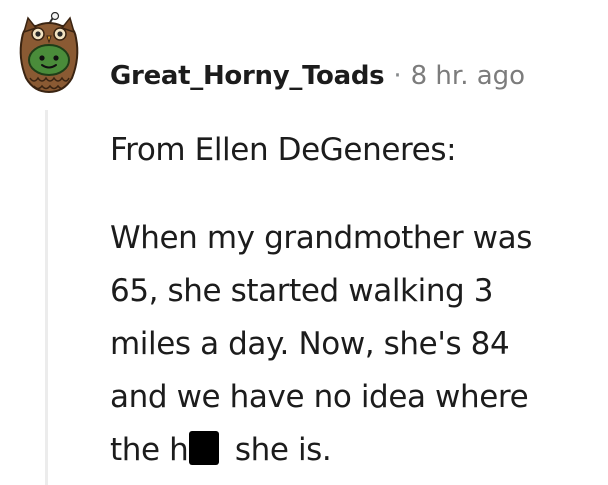  I want to click on snoo-owl-costume-avatar-icon, so click(49, 52).